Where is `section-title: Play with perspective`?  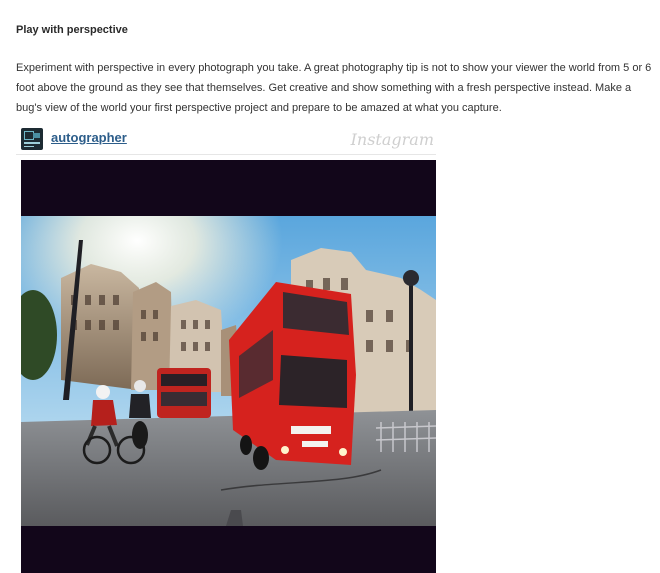
section-title: Play with perspective is located at coordinates (72, 30).